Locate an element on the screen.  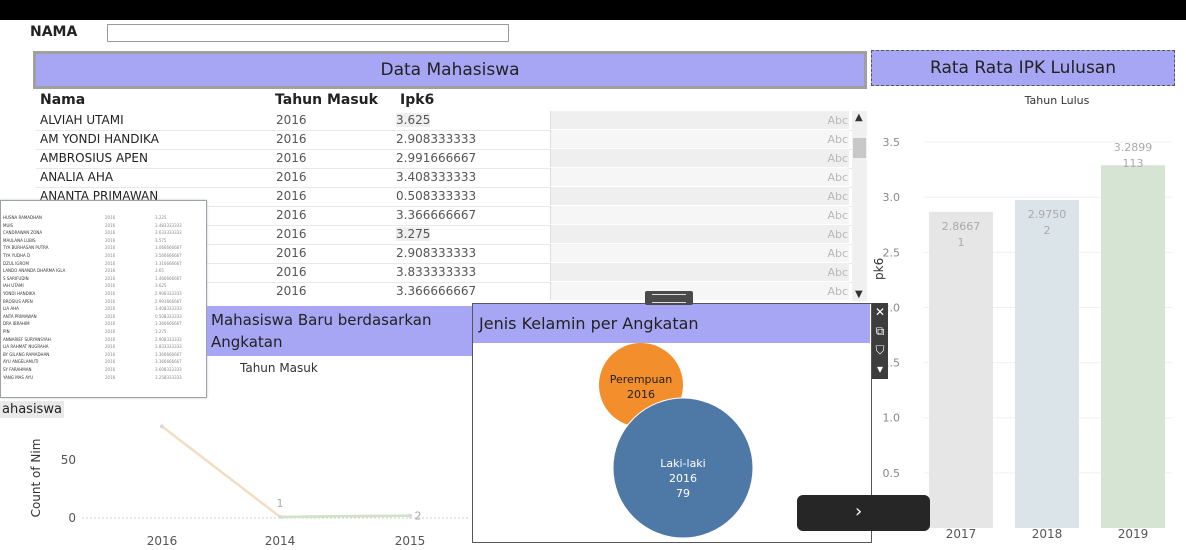
bubble-label-year: 2016 is located at coordinates (641, 394).